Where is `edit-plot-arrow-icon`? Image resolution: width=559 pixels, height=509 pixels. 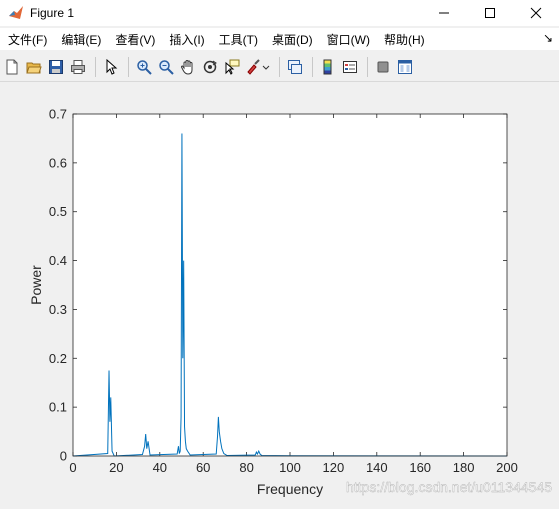
edit-plot-arrow-icon is located at coordinates (112, 66).